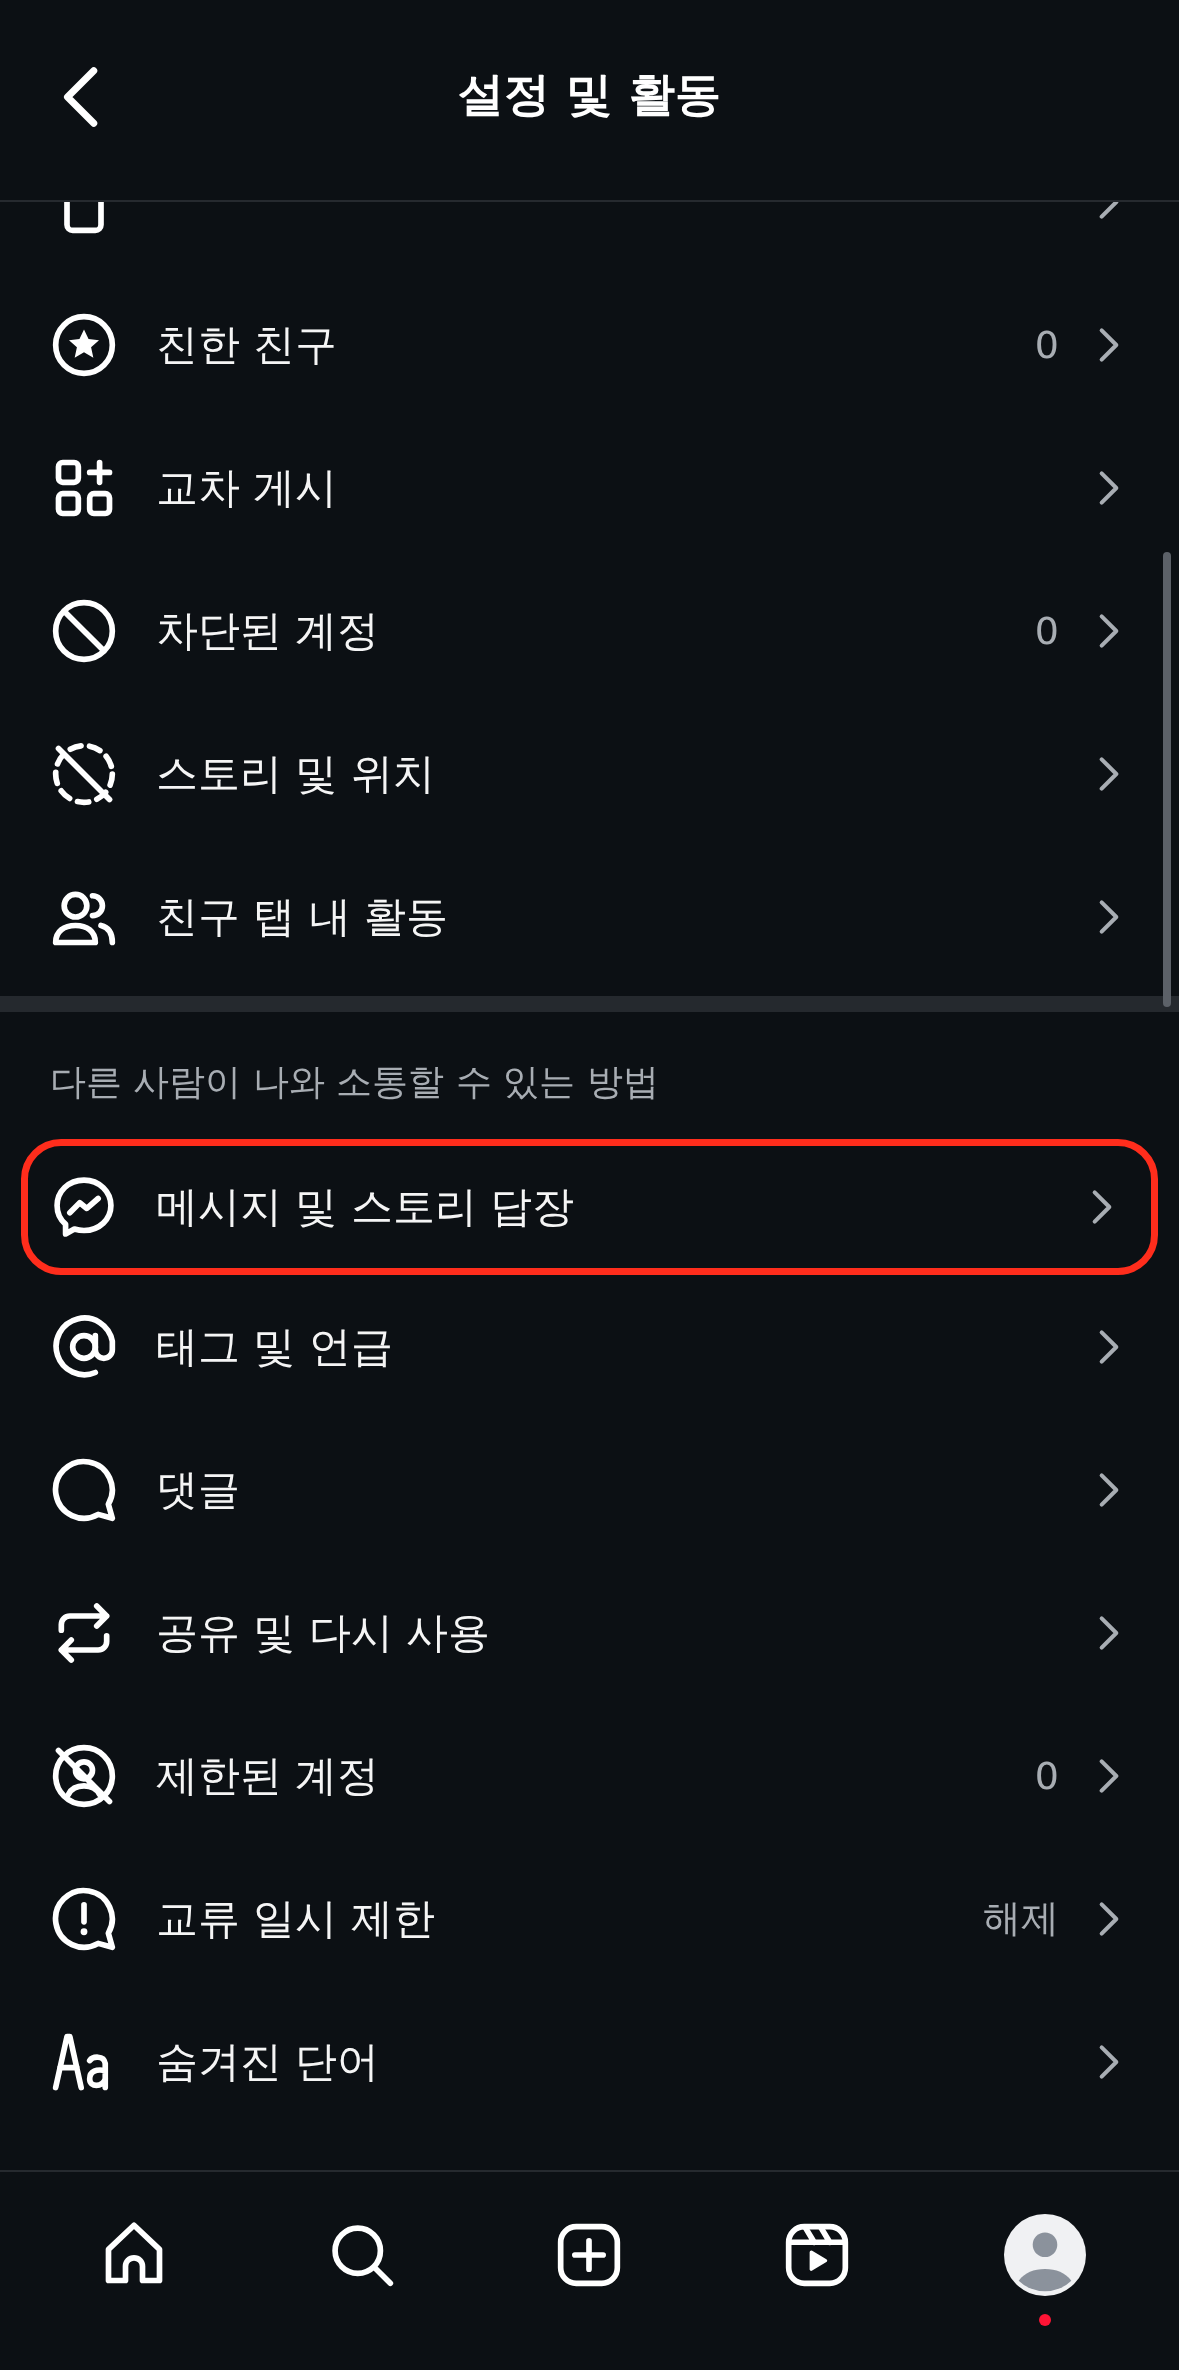  I want to click on row-label: 댓글, so click(198, 1489).